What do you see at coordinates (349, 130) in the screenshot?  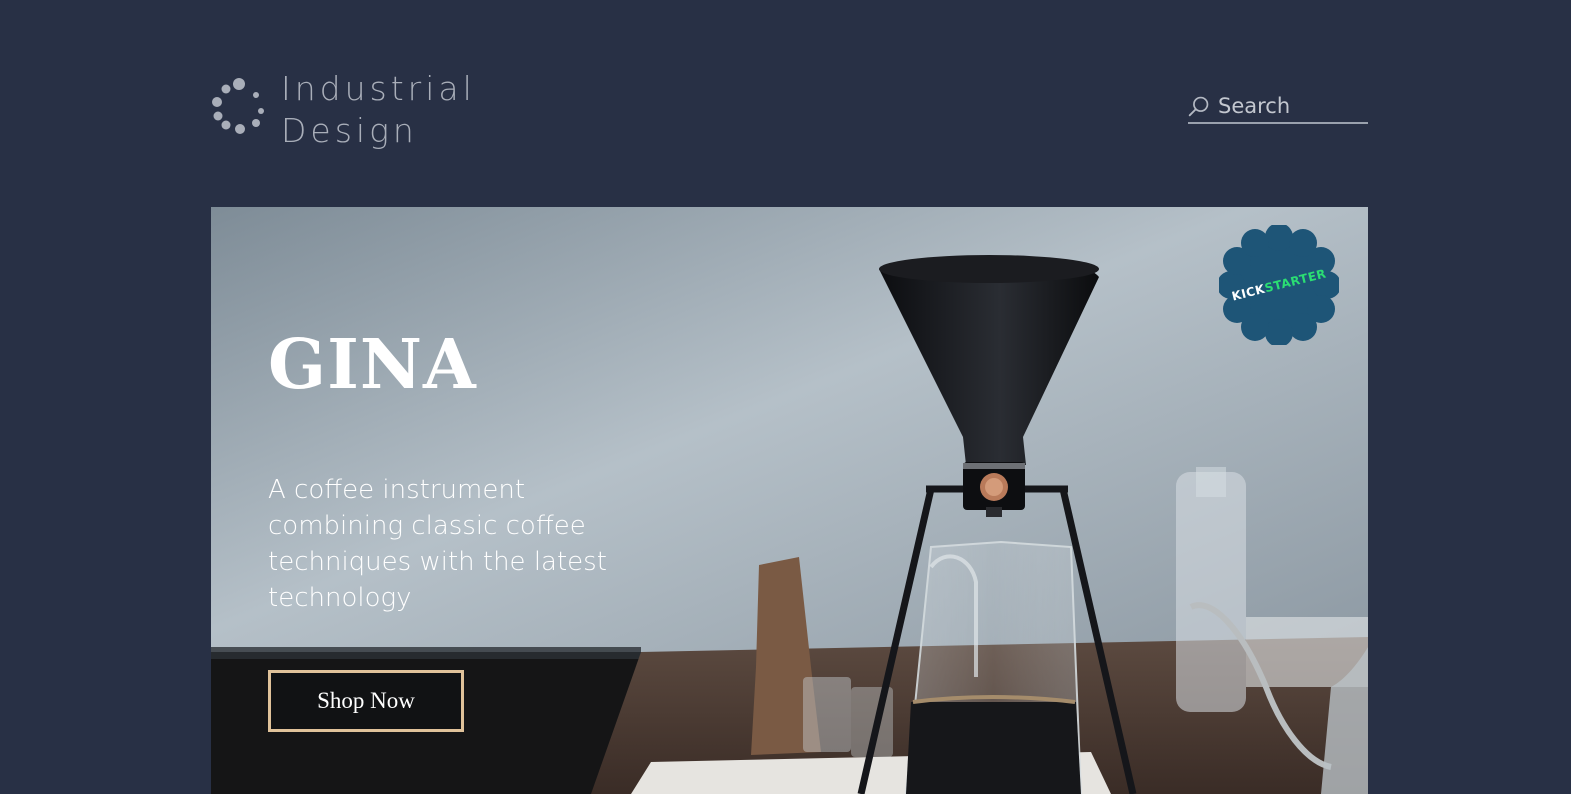 I see `logo-line-2: Design` at bounding box center [349, 130].